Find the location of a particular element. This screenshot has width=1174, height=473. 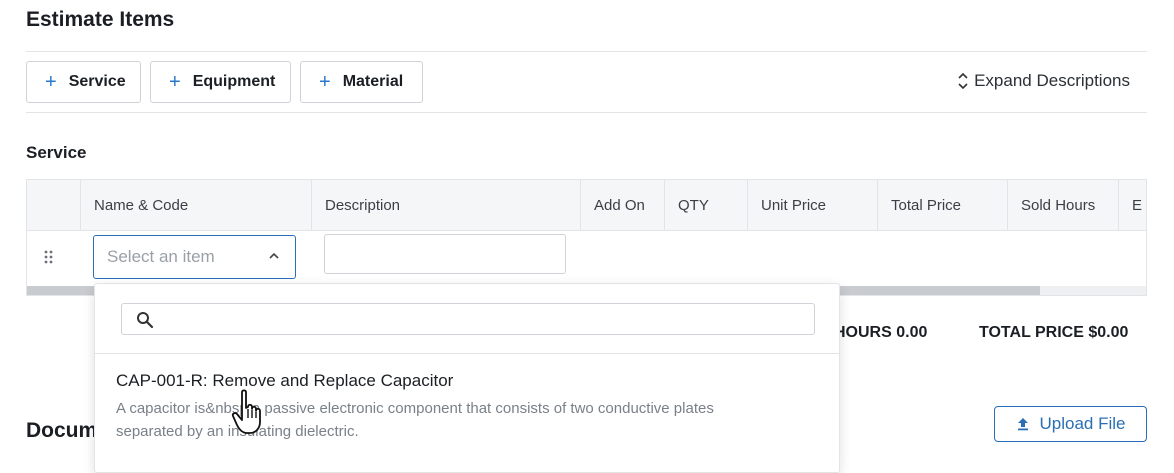

hand-pointer-cursor-icon is located at coordinates (250, 415).